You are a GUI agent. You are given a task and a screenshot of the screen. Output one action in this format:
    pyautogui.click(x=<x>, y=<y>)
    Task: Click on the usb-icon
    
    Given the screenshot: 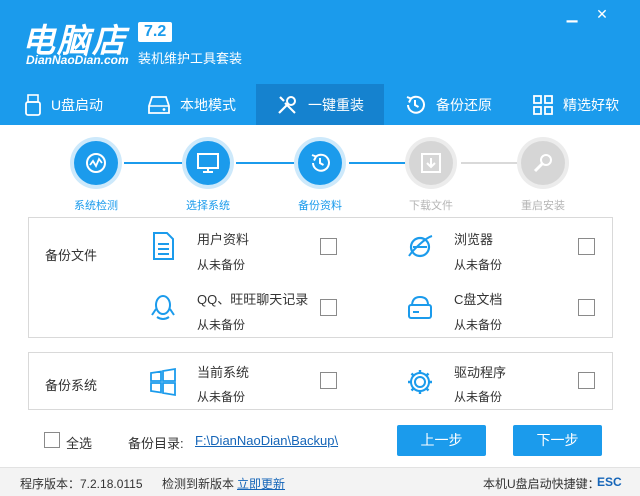 What is the action you would take?
    pyautogui.click(x=33, y=104)
    